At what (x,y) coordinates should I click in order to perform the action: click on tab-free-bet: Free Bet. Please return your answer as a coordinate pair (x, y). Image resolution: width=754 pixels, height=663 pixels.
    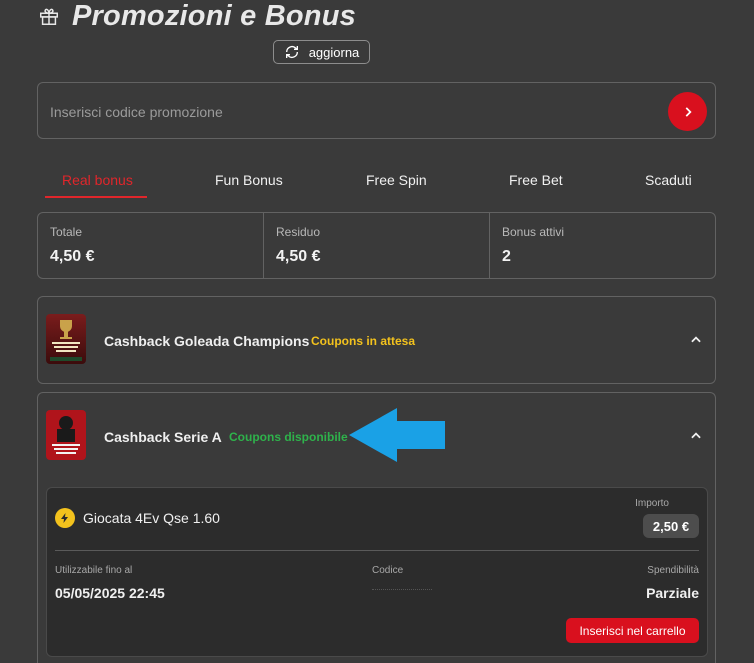
    Looking at the image, I should click on (536, 180).